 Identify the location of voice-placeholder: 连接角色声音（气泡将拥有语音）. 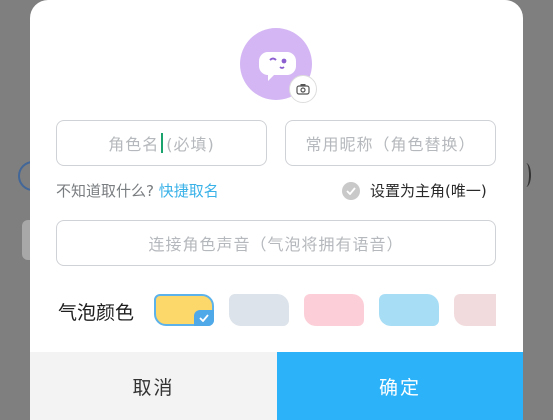
(276, 244).